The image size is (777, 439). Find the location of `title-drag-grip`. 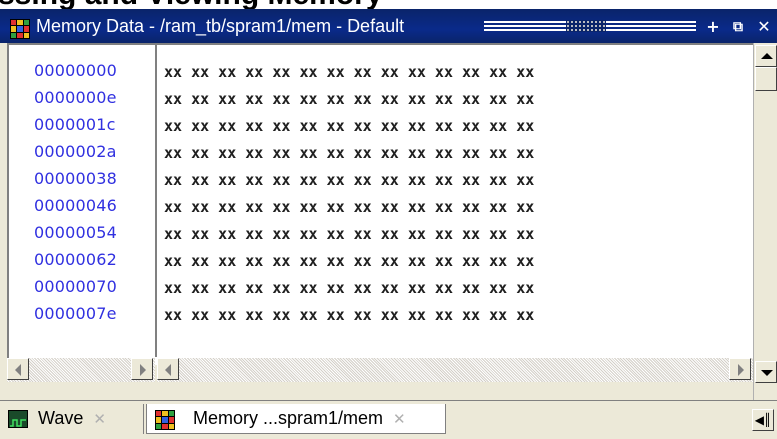

title-drag-grip is located at coordinates (590, 26).